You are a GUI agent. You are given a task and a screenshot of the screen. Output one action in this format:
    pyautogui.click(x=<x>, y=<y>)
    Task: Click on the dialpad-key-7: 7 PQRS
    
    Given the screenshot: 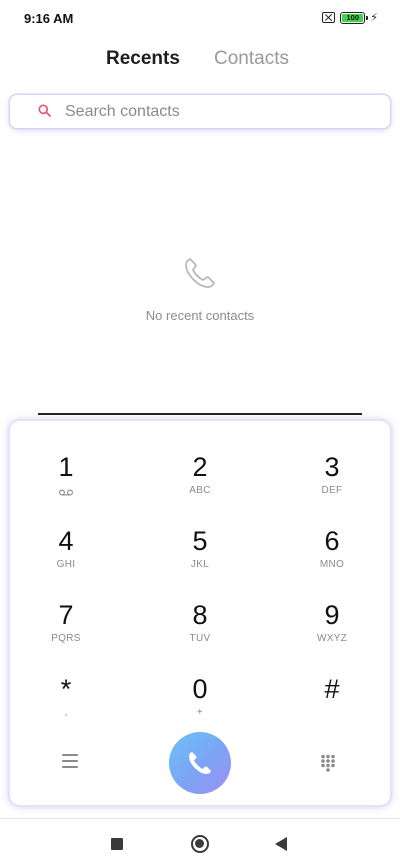 What is the action you would take?
    pyautogui.click(x=66, y=630)
    